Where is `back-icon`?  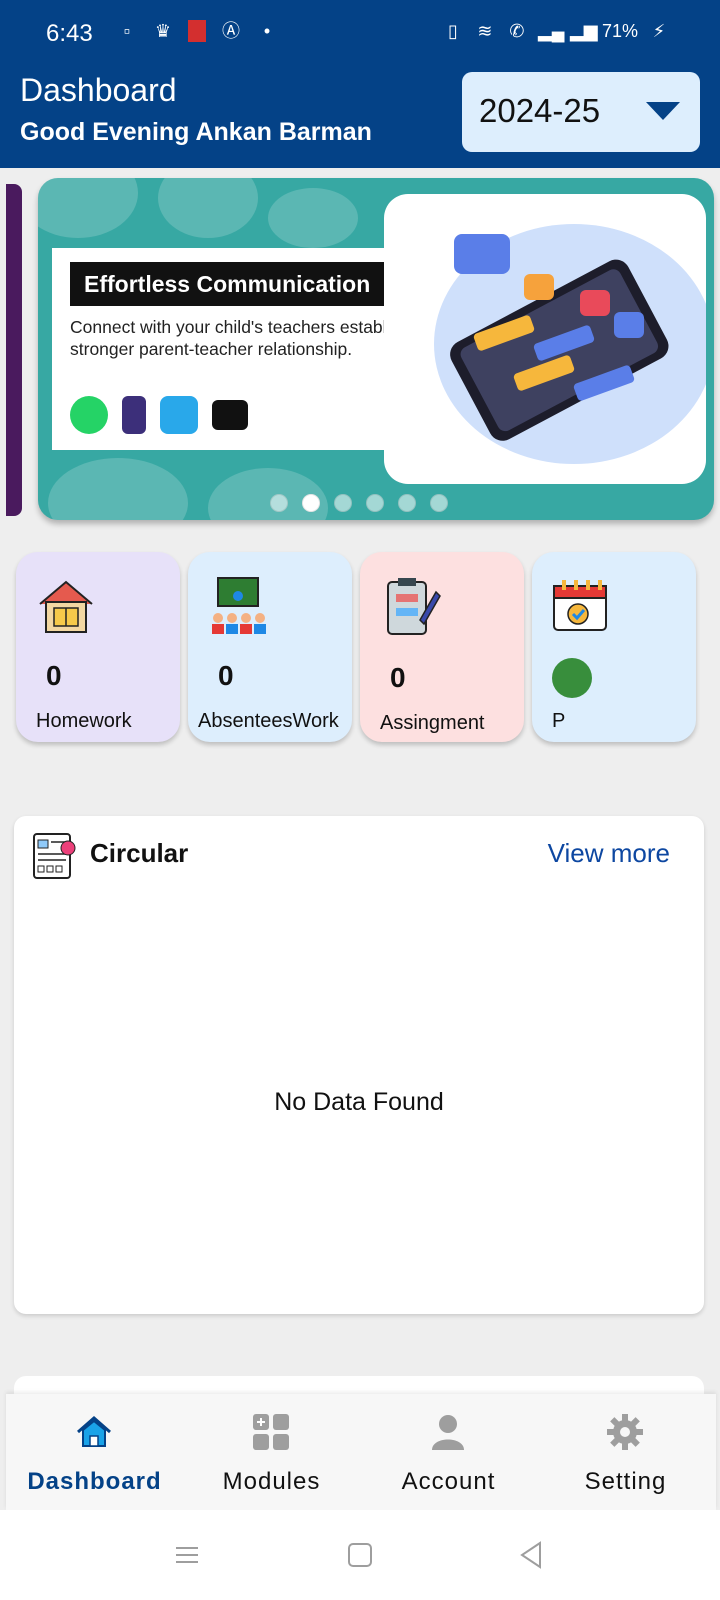
back-icon is located at coordinates (531, 1555).